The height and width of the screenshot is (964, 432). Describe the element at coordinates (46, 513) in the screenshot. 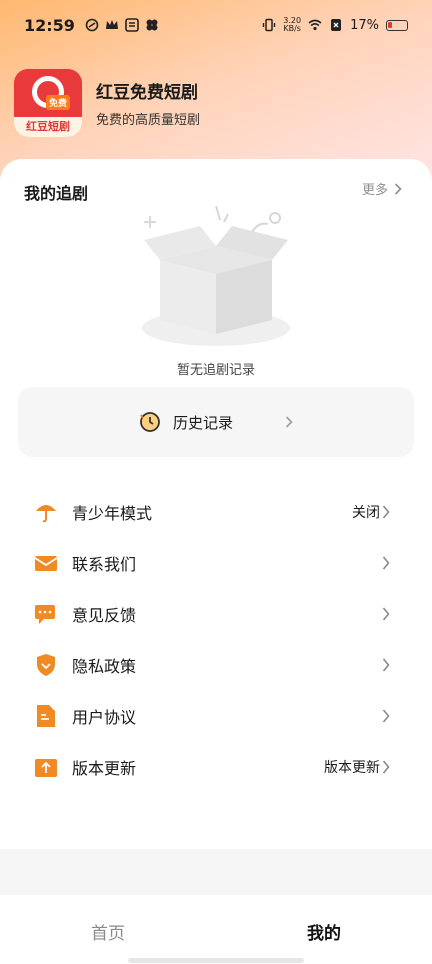

I see `umbrella-icon` at that location.